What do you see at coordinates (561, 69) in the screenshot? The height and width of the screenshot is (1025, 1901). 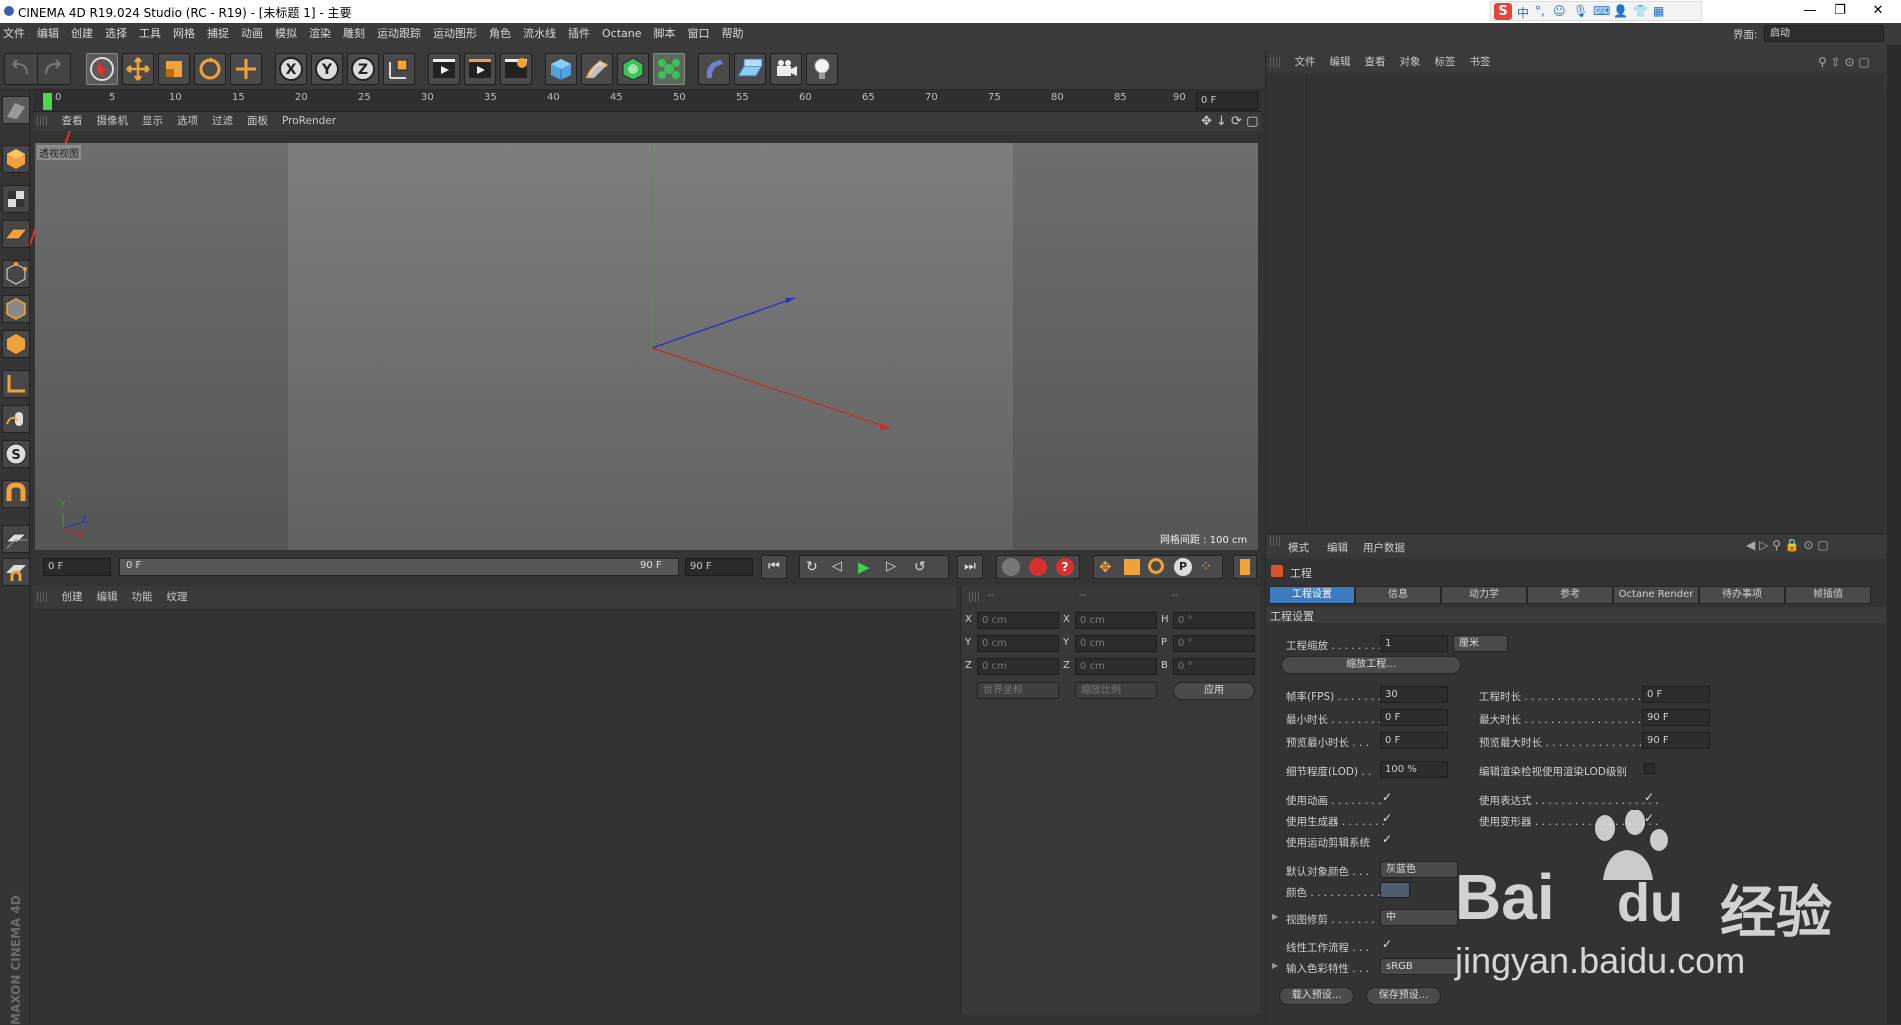 I see `cube-primitive-icon` at bounding box center [561, 69].